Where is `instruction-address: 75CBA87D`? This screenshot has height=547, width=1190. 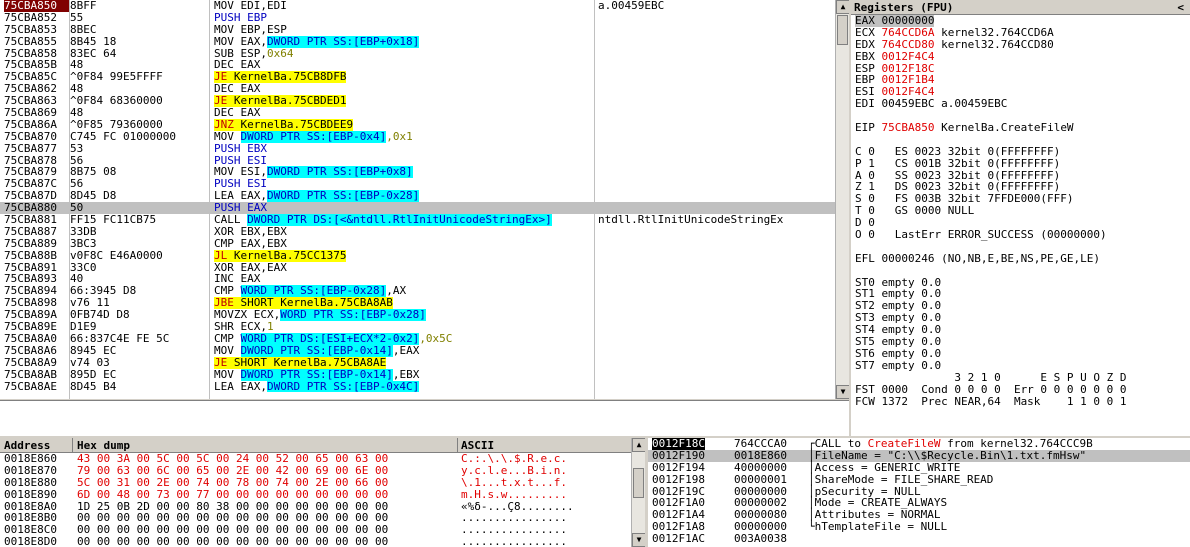
instruction-address: 75CBA87D is located at coordinates (36, 196).